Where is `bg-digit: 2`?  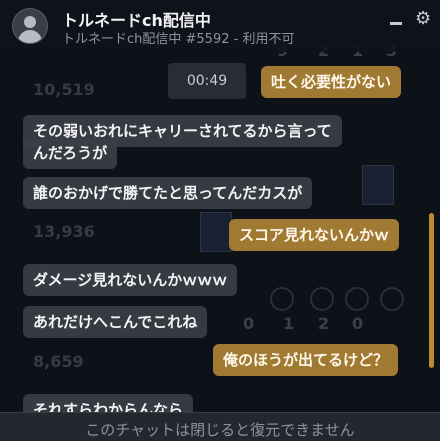
bg-digit: 2 is located at coordinates (324, 323).